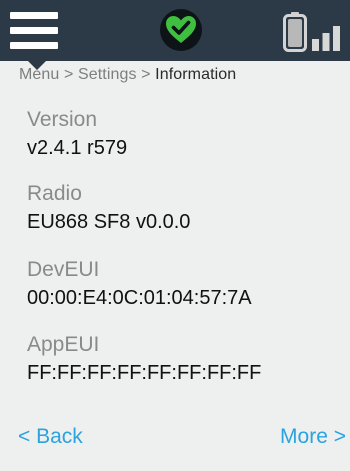 The image size is (350, 471). What do you see at coordinates (196, 74) in the screenshot?
I see `breadcrumb-item-information: Information` at bounding box center [196, 74].